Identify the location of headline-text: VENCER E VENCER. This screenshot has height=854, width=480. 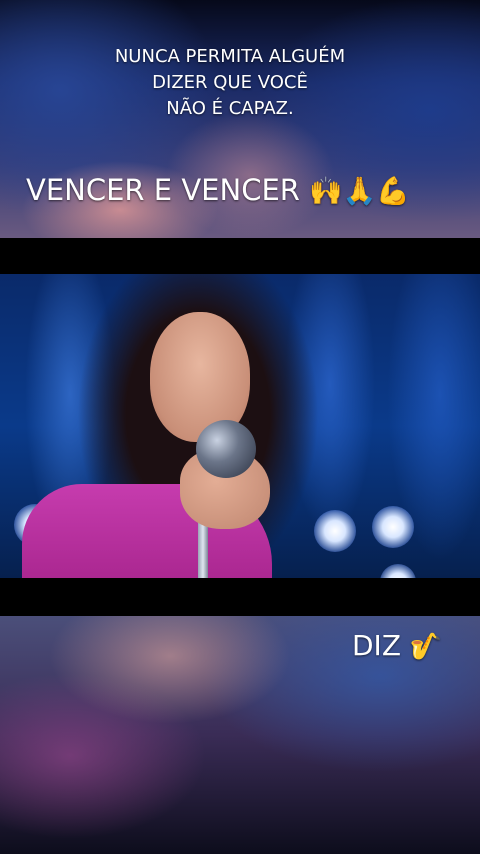
(163, 190).